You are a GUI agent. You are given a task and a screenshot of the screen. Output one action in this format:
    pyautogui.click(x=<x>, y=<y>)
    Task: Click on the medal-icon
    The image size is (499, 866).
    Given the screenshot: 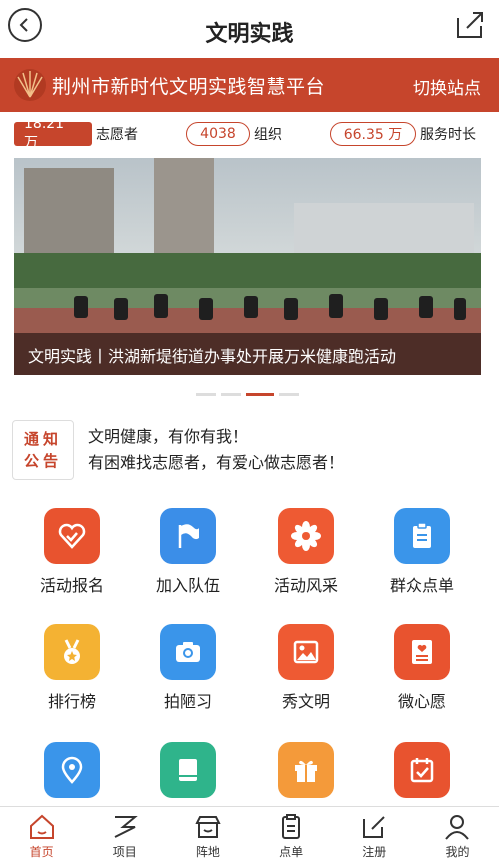 What is the action you would take?
    pyautogui.click(x=72, y=652)
    